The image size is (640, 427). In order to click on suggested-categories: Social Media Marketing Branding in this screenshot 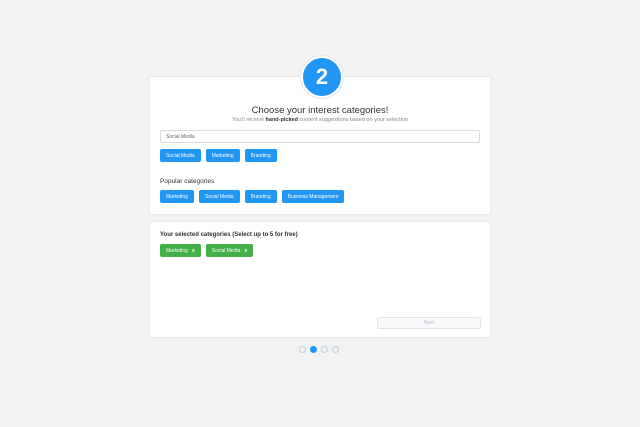, I will do `click(218, 155)`.